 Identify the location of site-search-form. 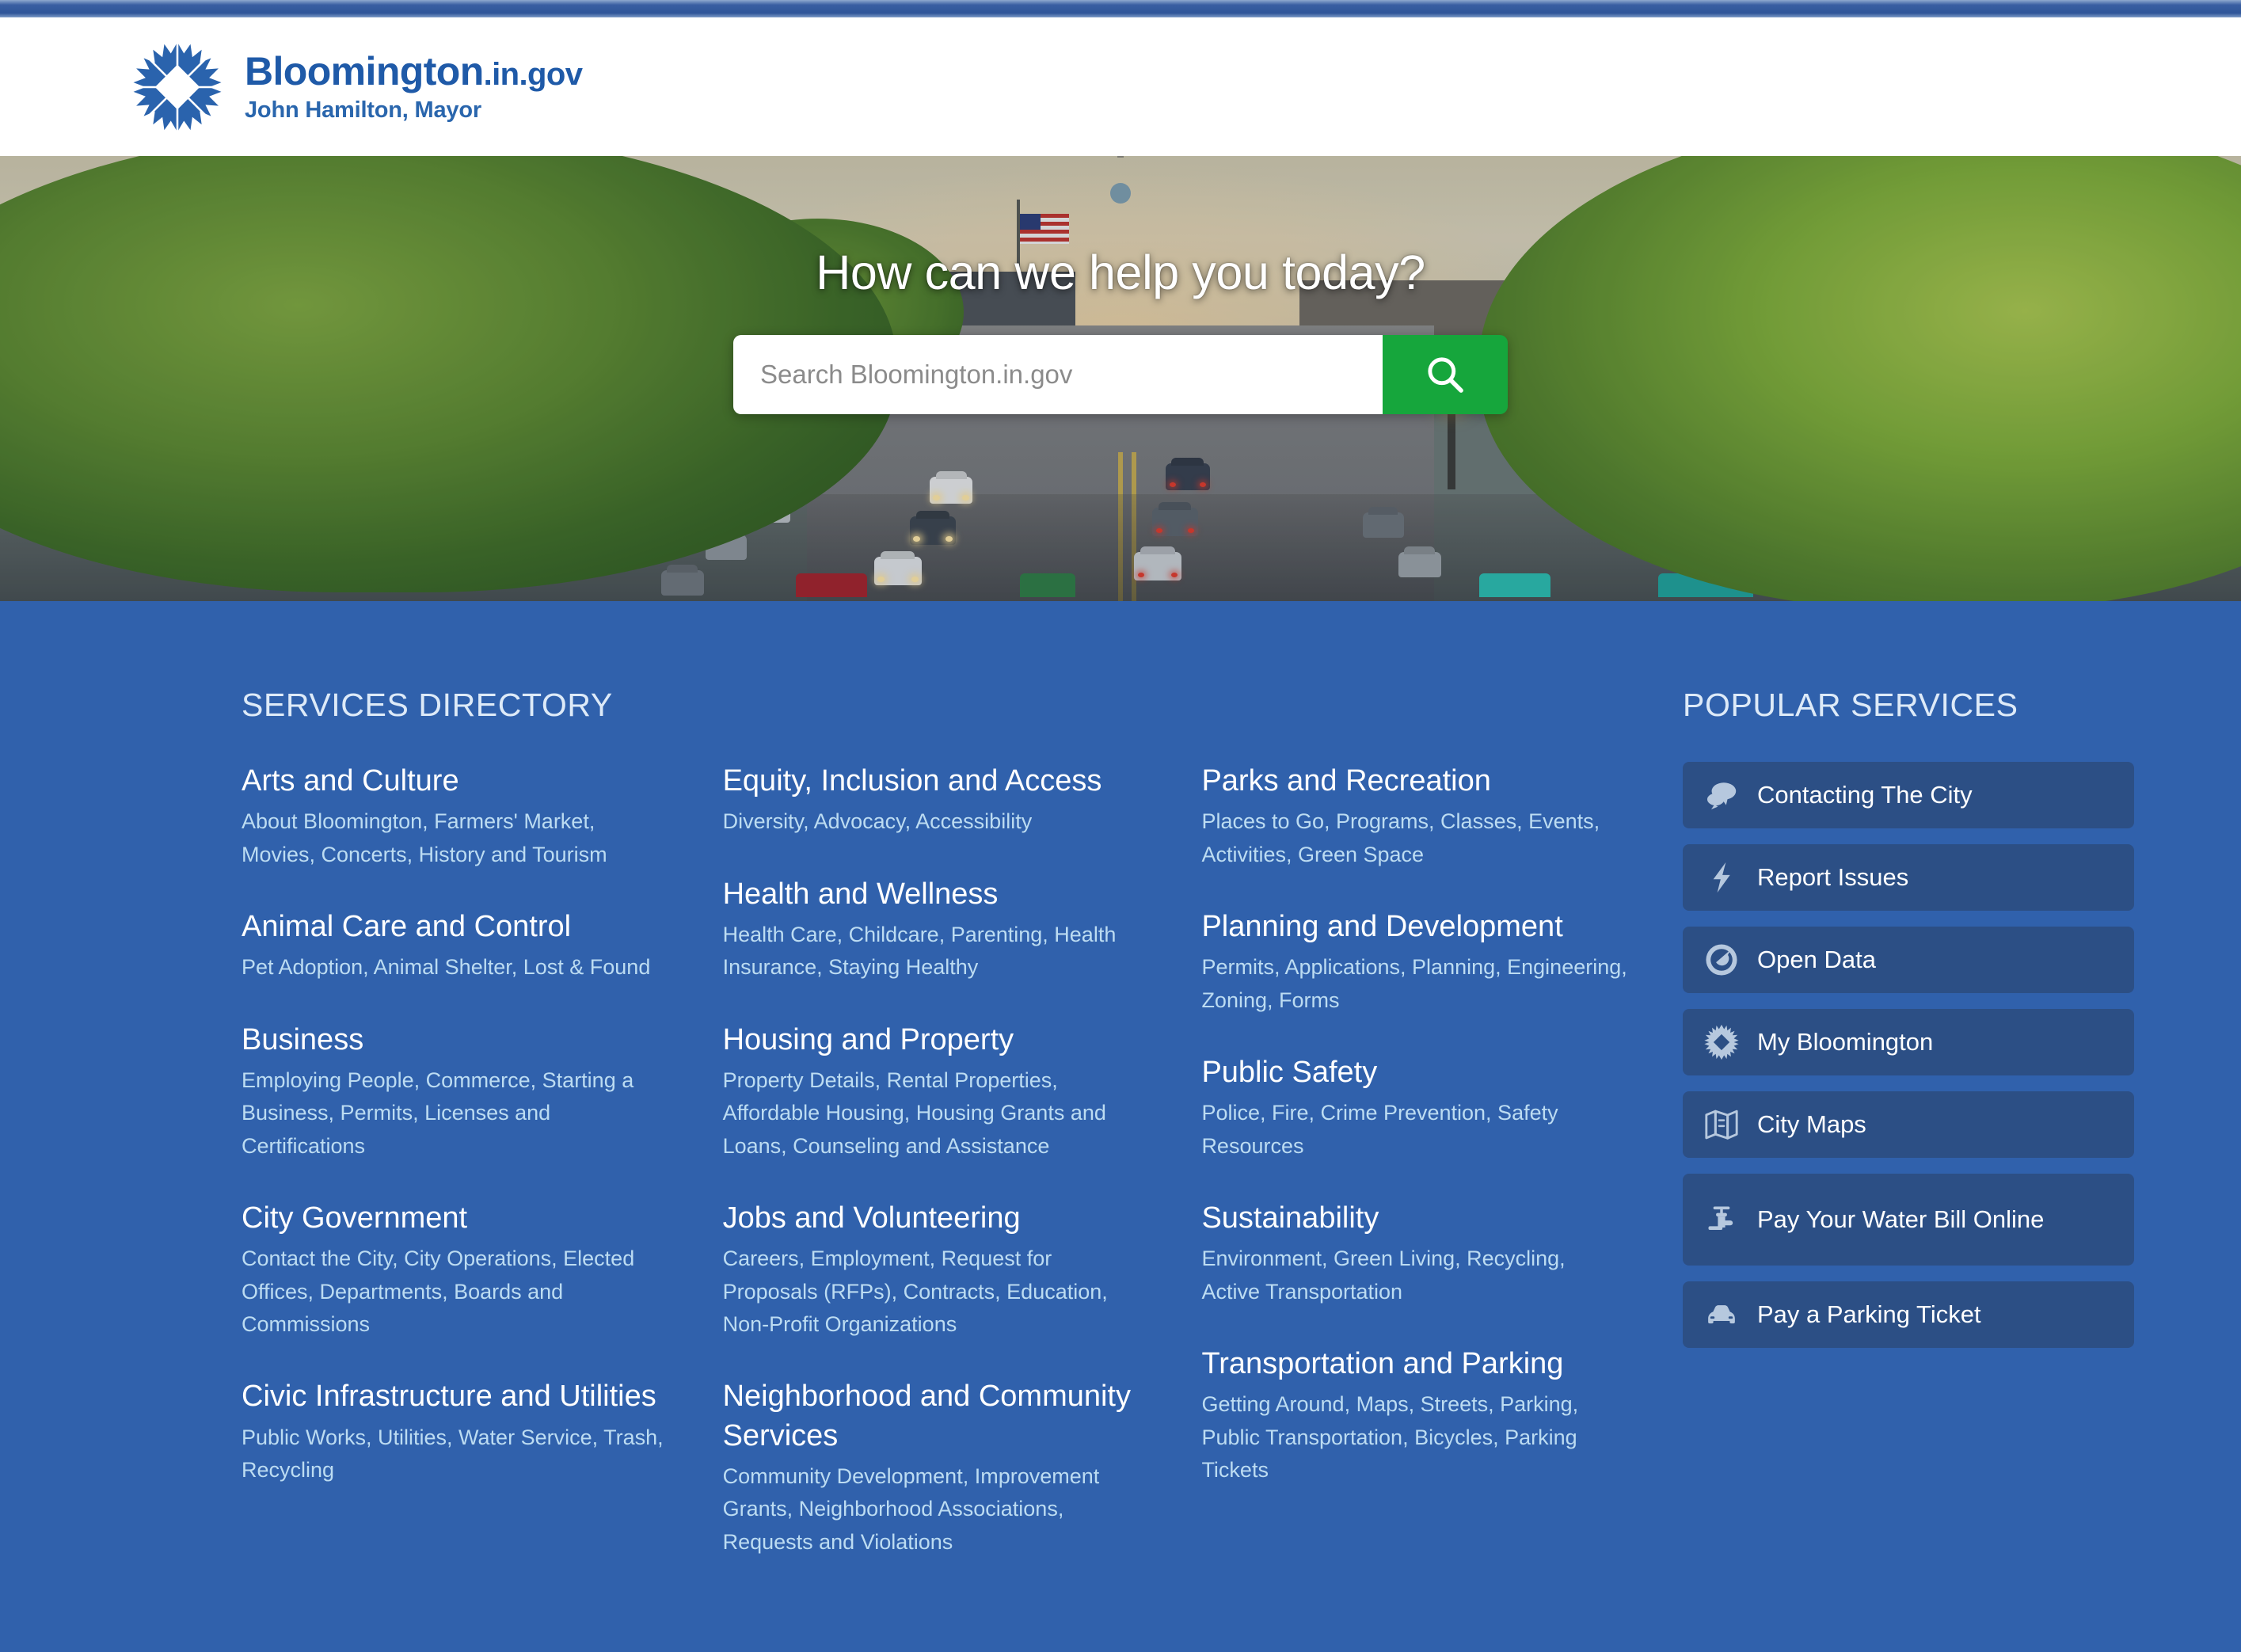
(1120, 374).